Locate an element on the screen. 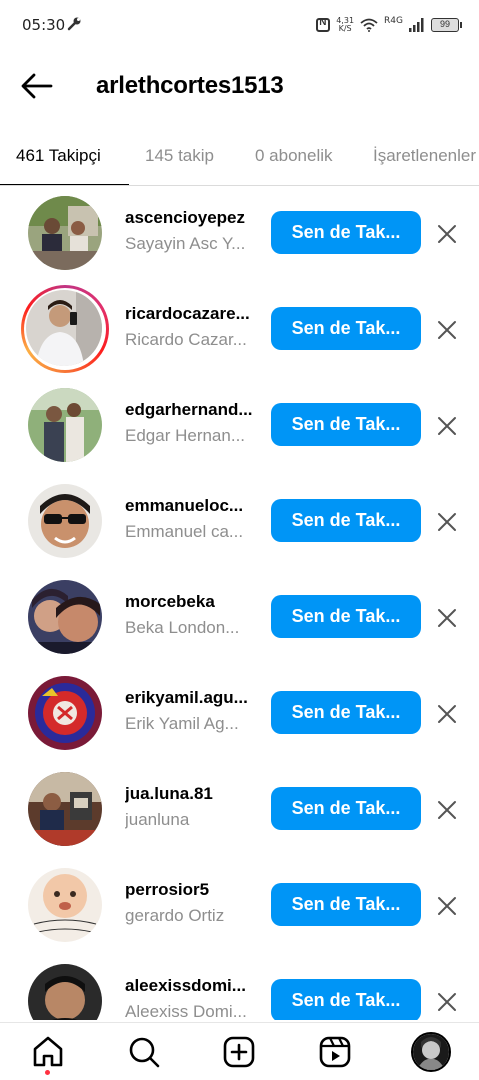 The image size is (479, 1080). bottom-nav is located at coordinates (239, 1051).